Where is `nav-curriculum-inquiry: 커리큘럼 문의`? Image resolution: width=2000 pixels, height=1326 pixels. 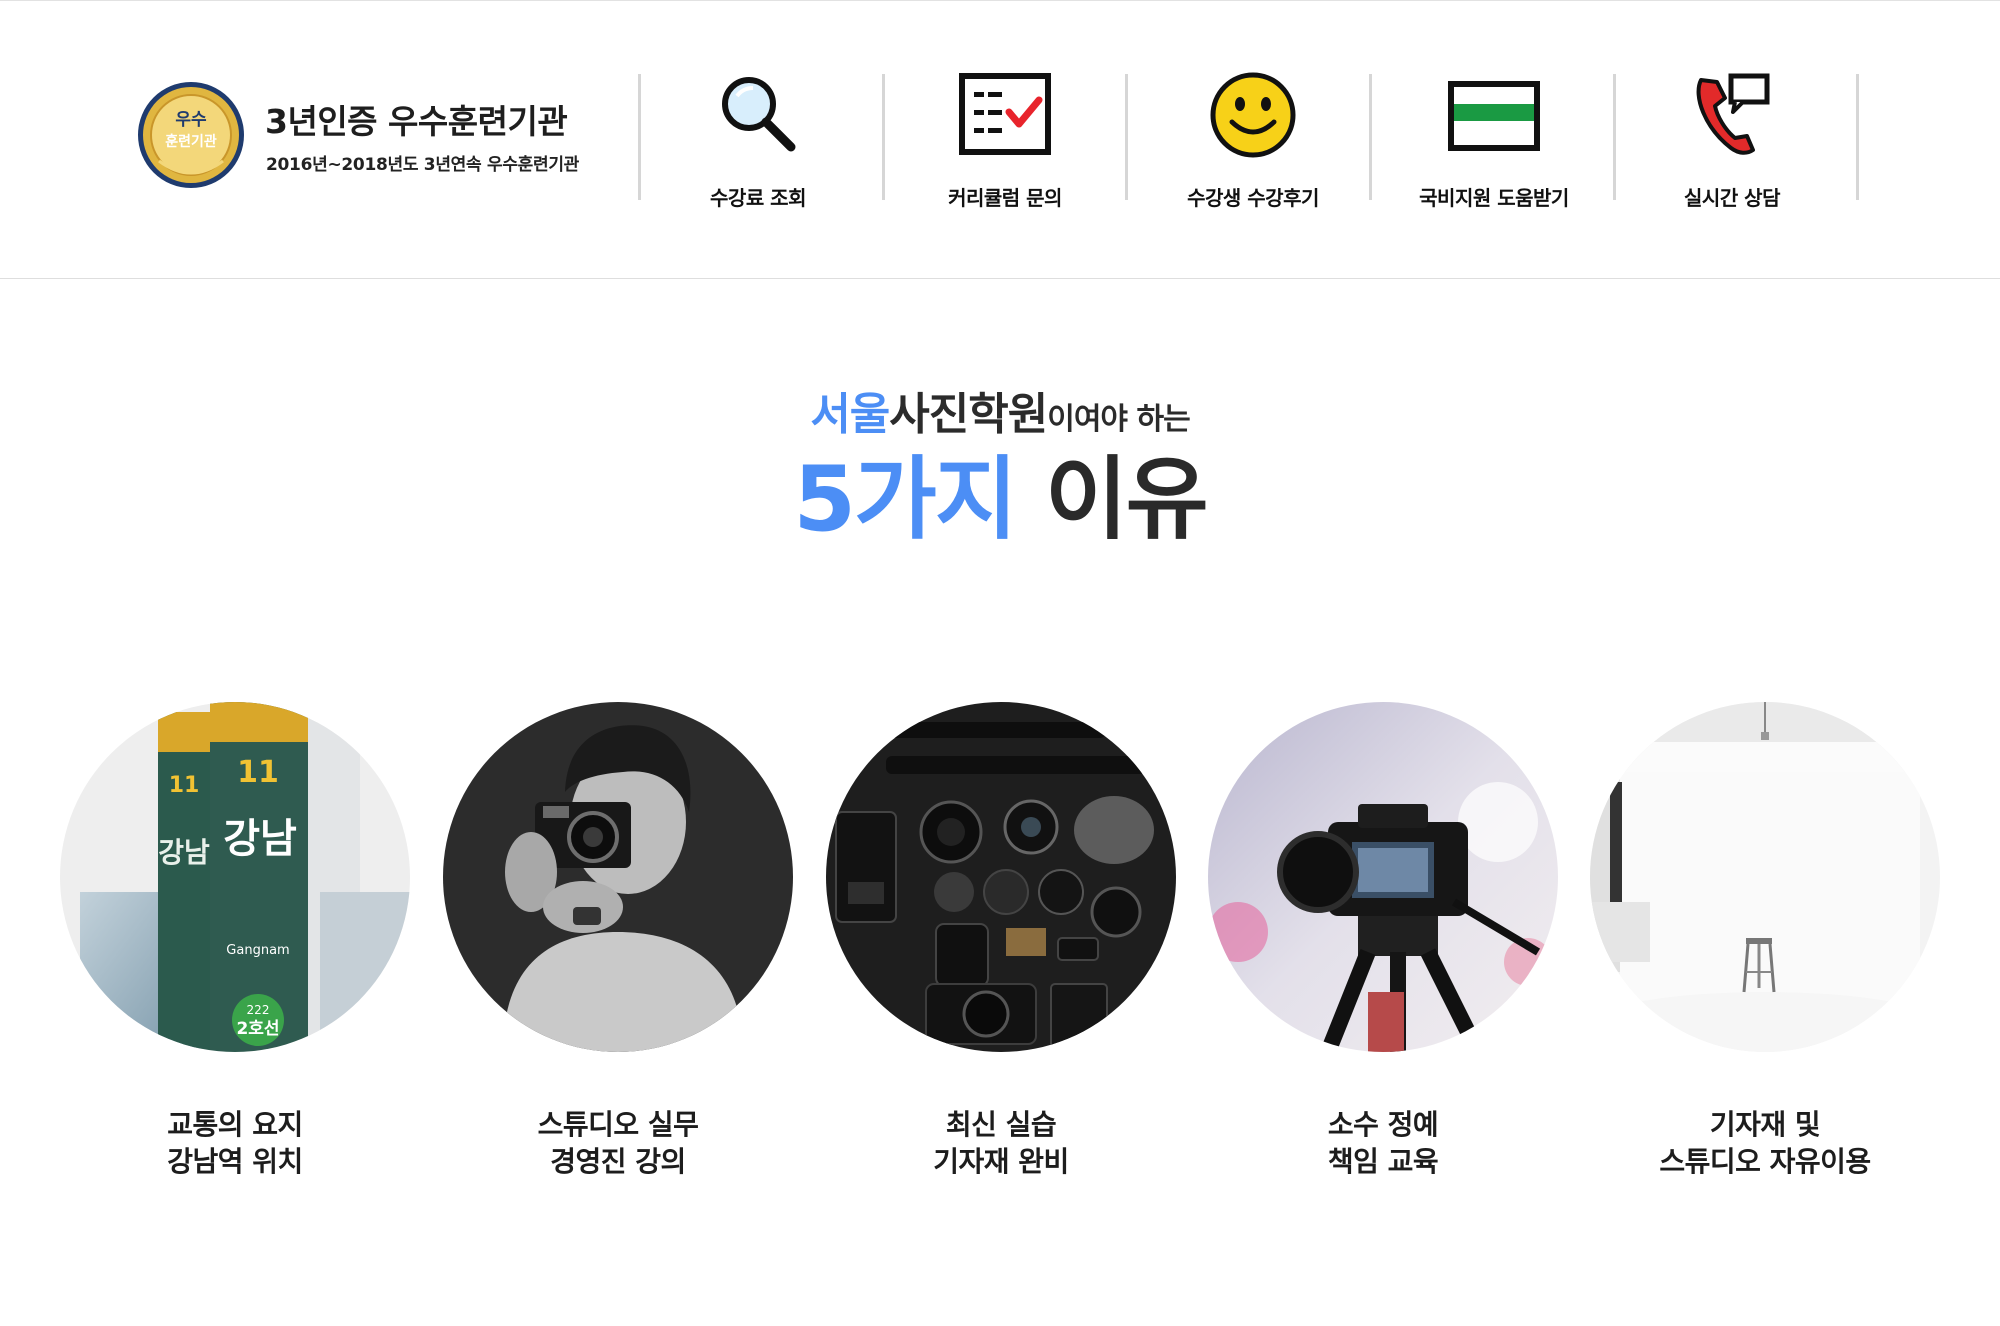
nav-curriculum-inquiry: 커리큘럼 문의 is located at coordinates (1005, 140).